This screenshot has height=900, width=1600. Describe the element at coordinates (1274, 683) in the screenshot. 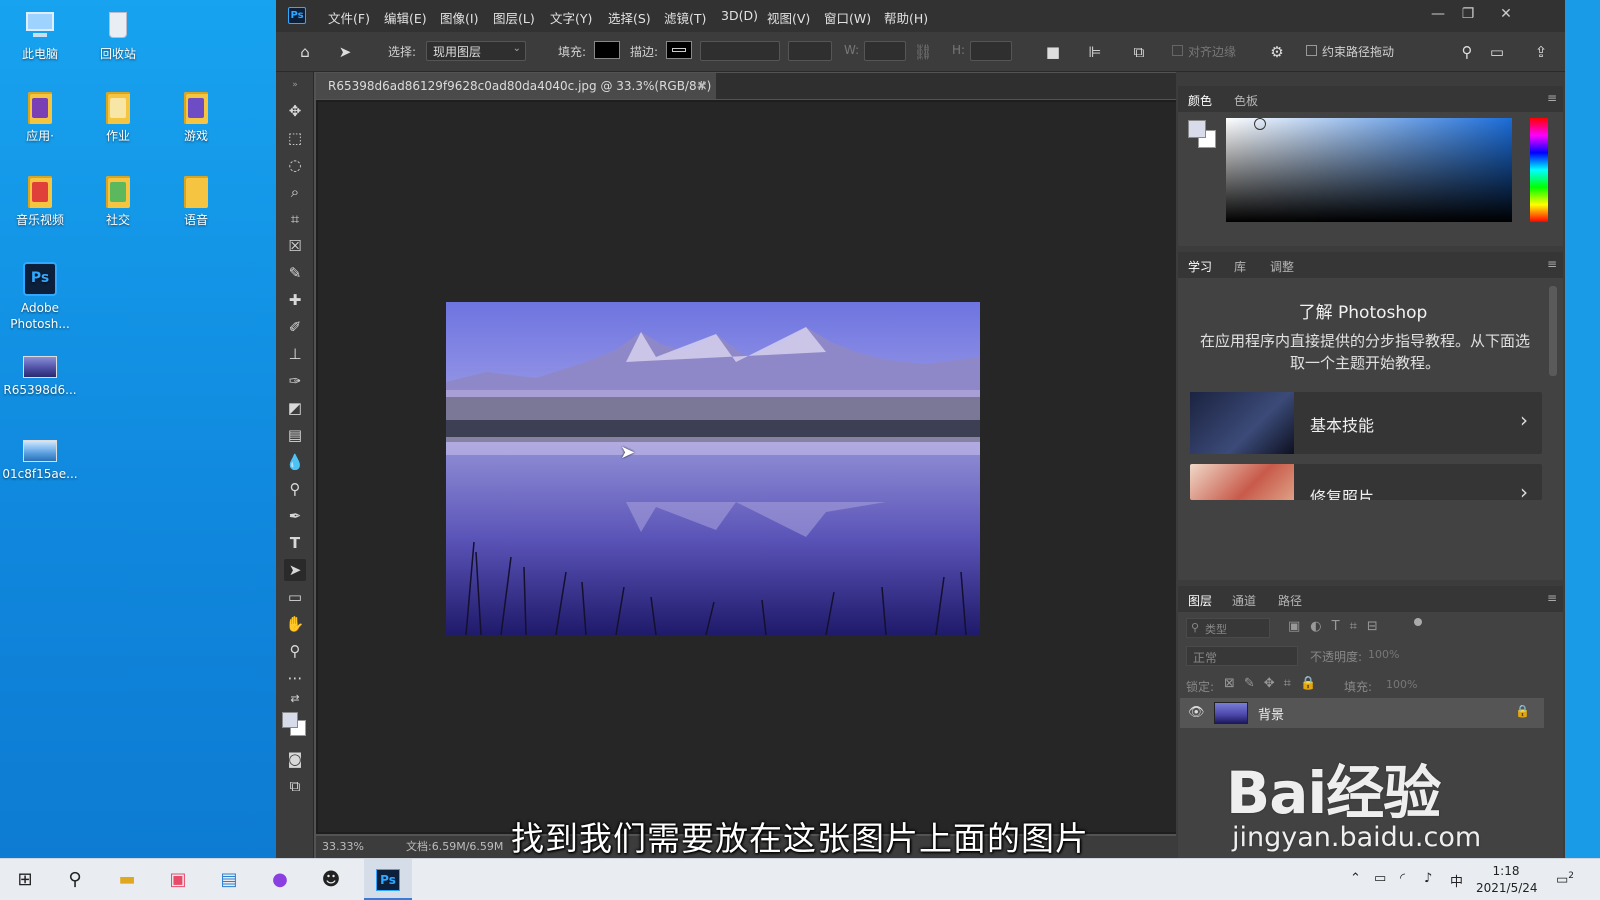

I see `lock-icons: ⊠✎✥⌗🔒` at that location.